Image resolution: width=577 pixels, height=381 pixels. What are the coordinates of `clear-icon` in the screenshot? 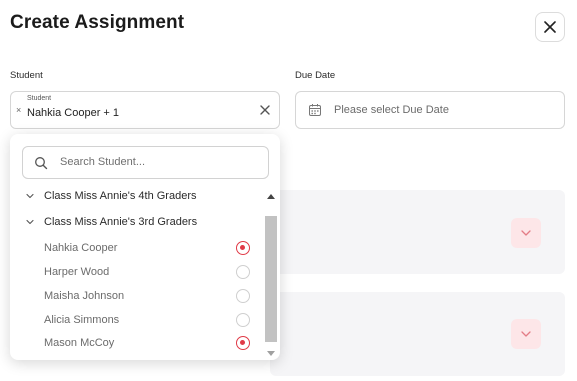 It's located at (265, 110).